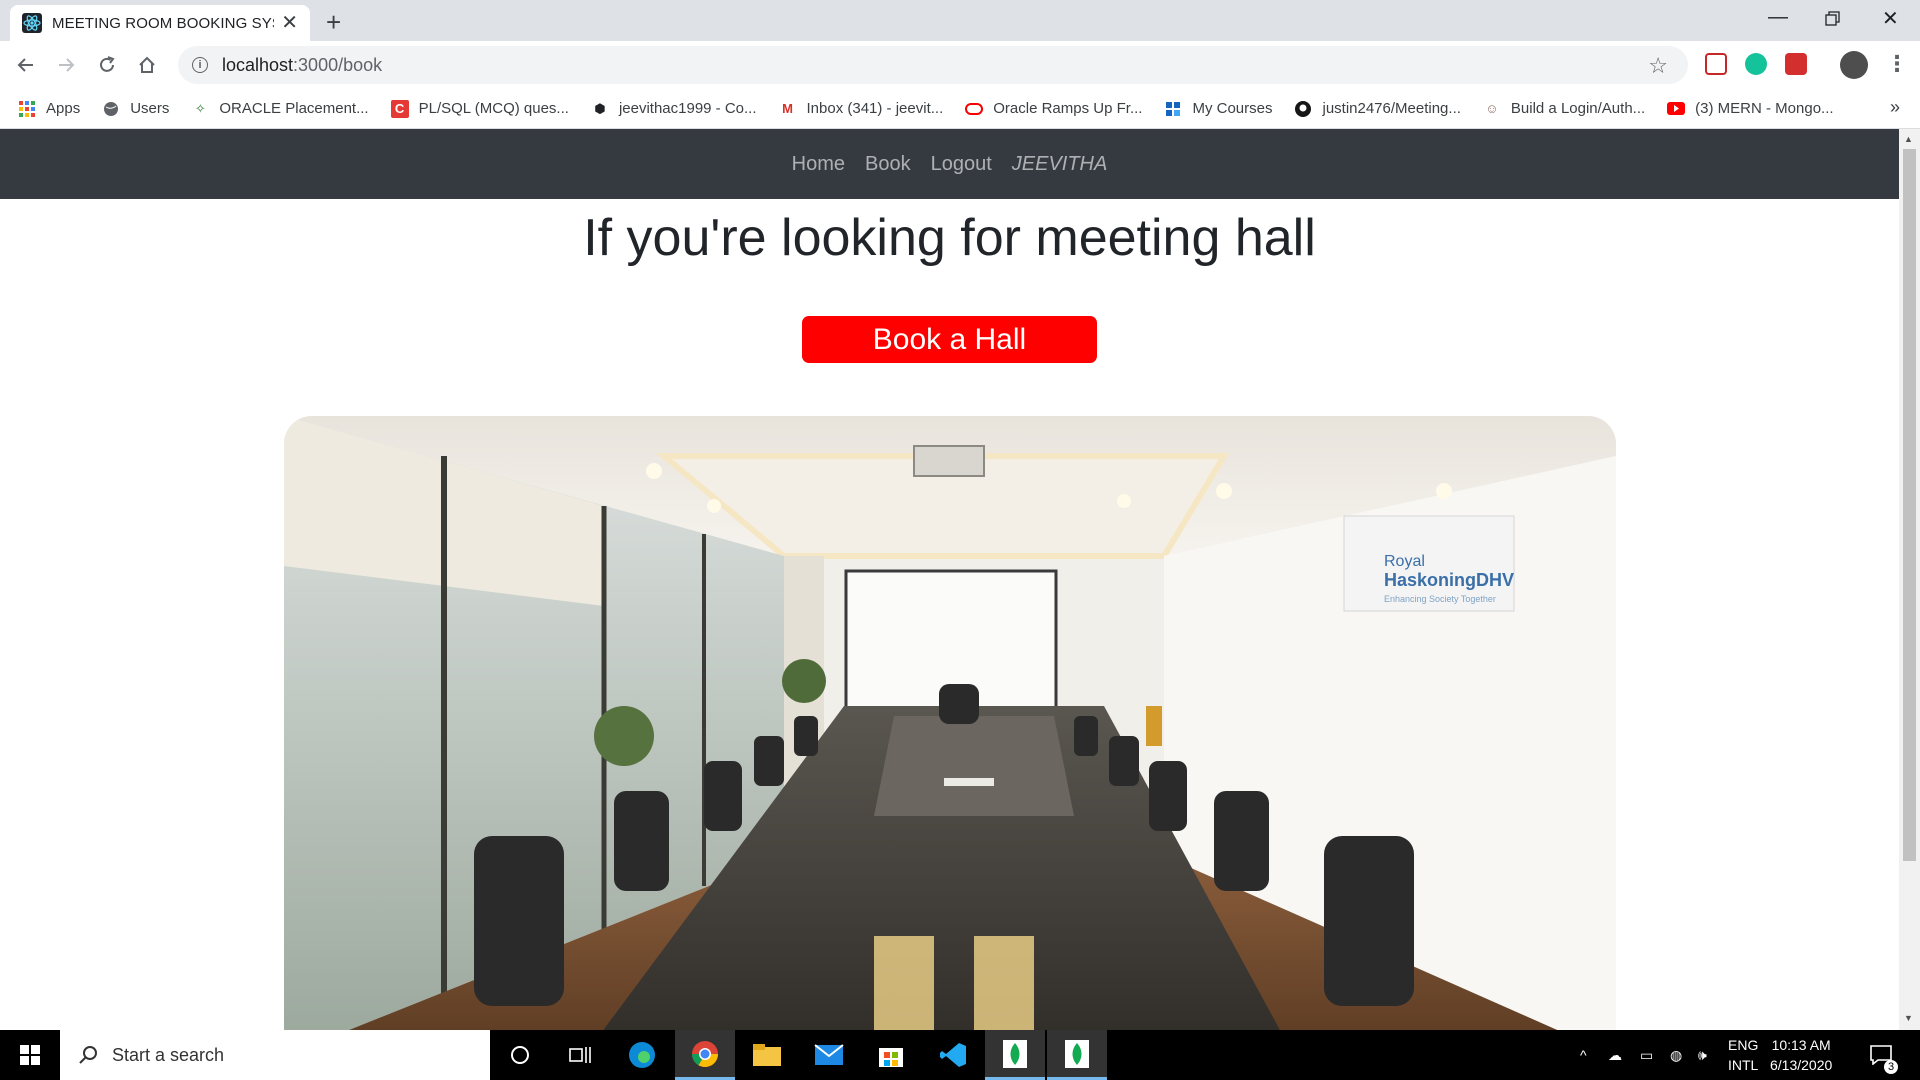 The width and height of the screenshot is (1920, 1080). Describe the element at coordinates (1890, 18) in the screenshot. I see `close-window-icon: ✕` at that location.